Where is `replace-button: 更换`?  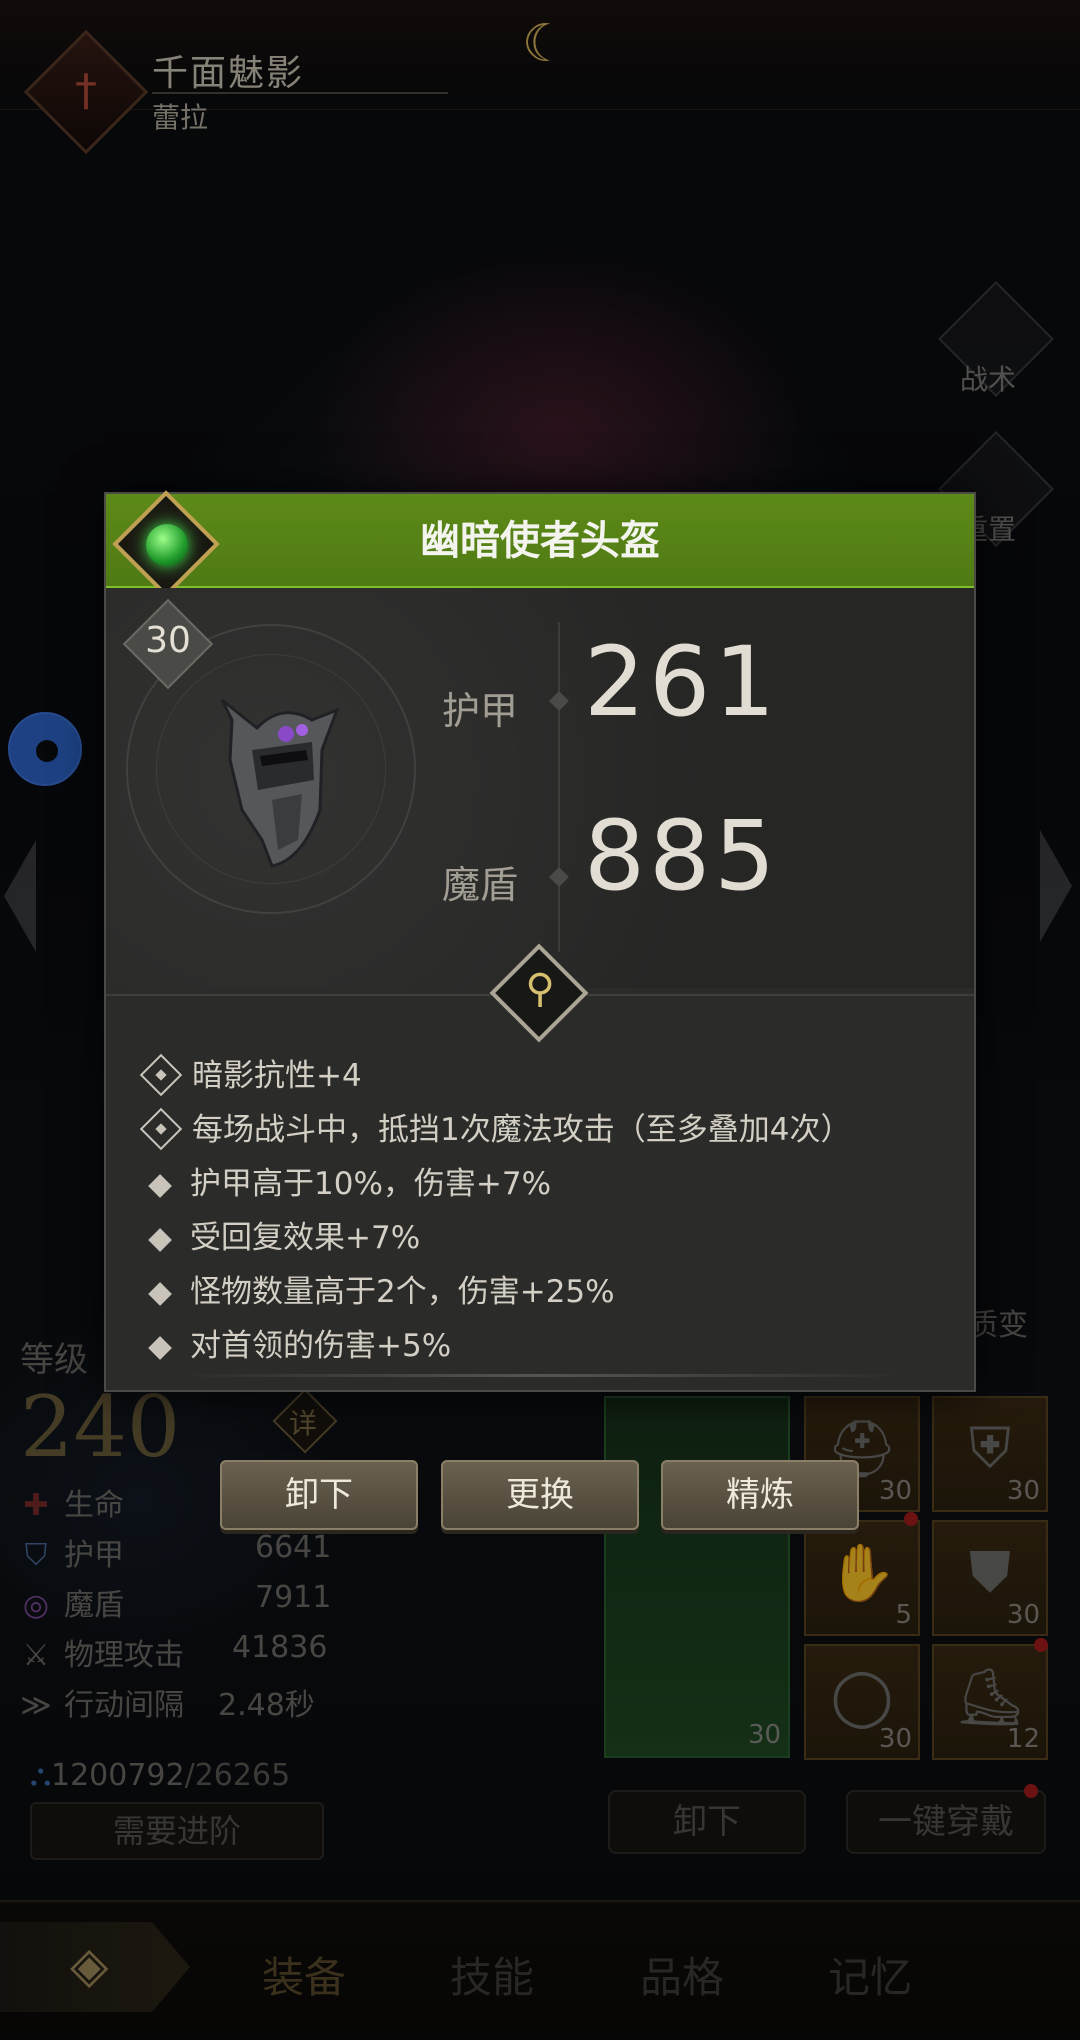
replace-button: 更换 is located at coordinates (540, 1495).